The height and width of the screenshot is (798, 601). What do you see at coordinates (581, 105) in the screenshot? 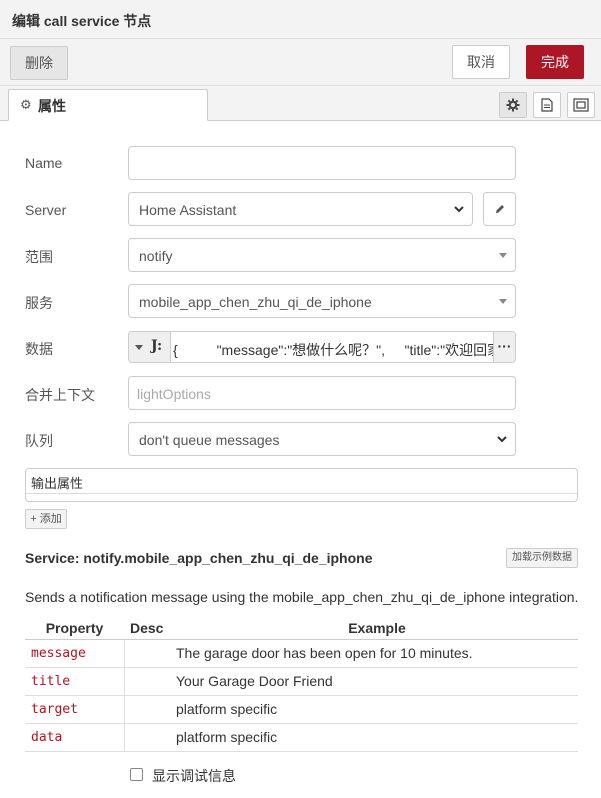
I see `frame-icon` at bounding box center [581, 105].